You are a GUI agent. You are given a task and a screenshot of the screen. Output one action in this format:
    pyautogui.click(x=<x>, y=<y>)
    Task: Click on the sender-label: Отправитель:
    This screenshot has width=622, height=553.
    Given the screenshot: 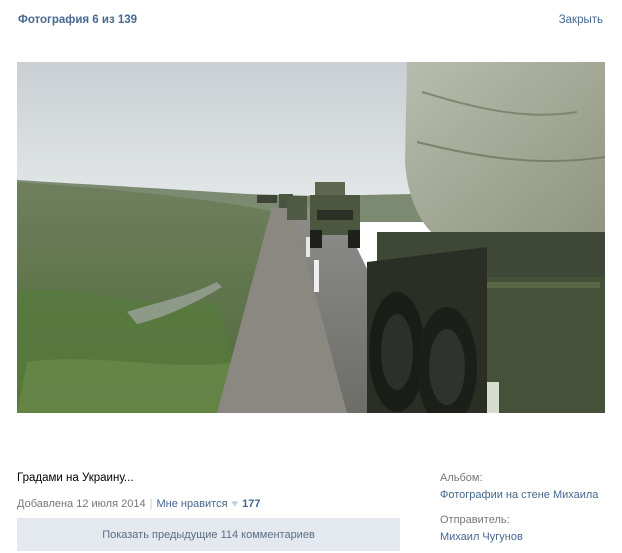 What is the action you would take?
    pyautogui.click(x=475, y=520)
    